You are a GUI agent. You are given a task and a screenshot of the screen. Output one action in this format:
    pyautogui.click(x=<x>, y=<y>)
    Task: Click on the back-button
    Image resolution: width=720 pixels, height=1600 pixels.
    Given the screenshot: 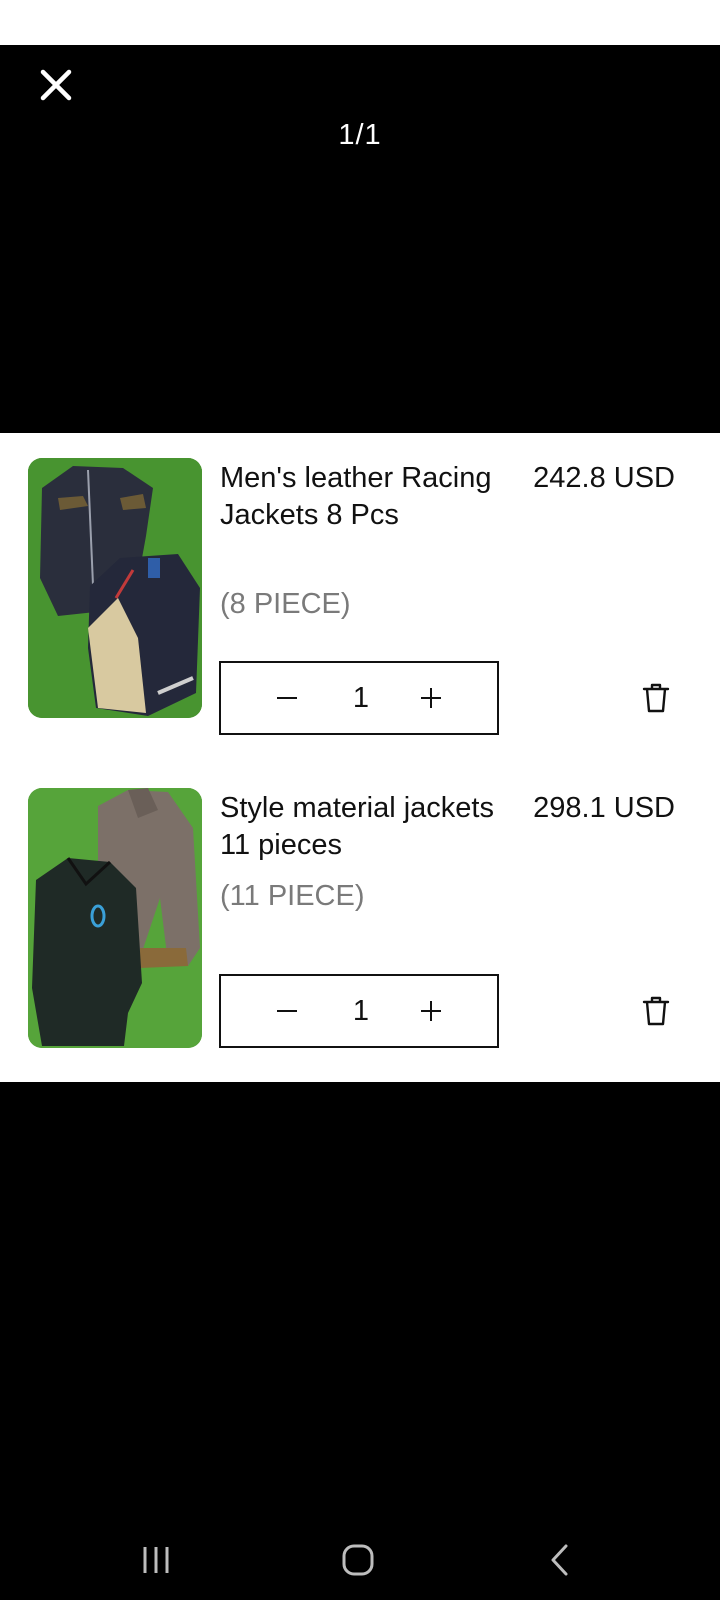 What is the action you would take?
    pyautogui.click(x=560, y=1560)
    